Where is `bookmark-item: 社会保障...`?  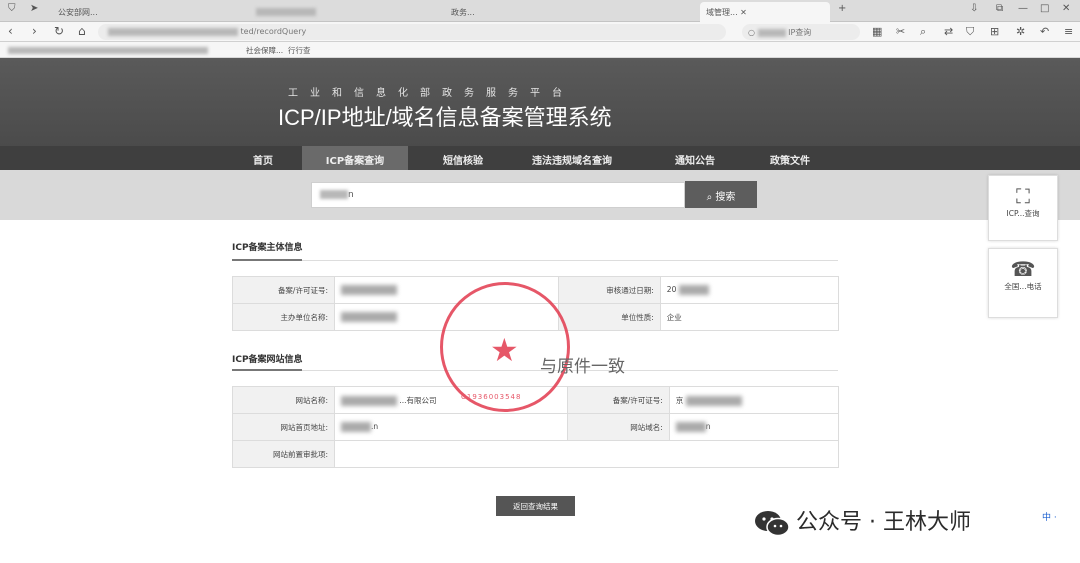 bookmark-item: 社会保障... is located at coordinates (264, 50).